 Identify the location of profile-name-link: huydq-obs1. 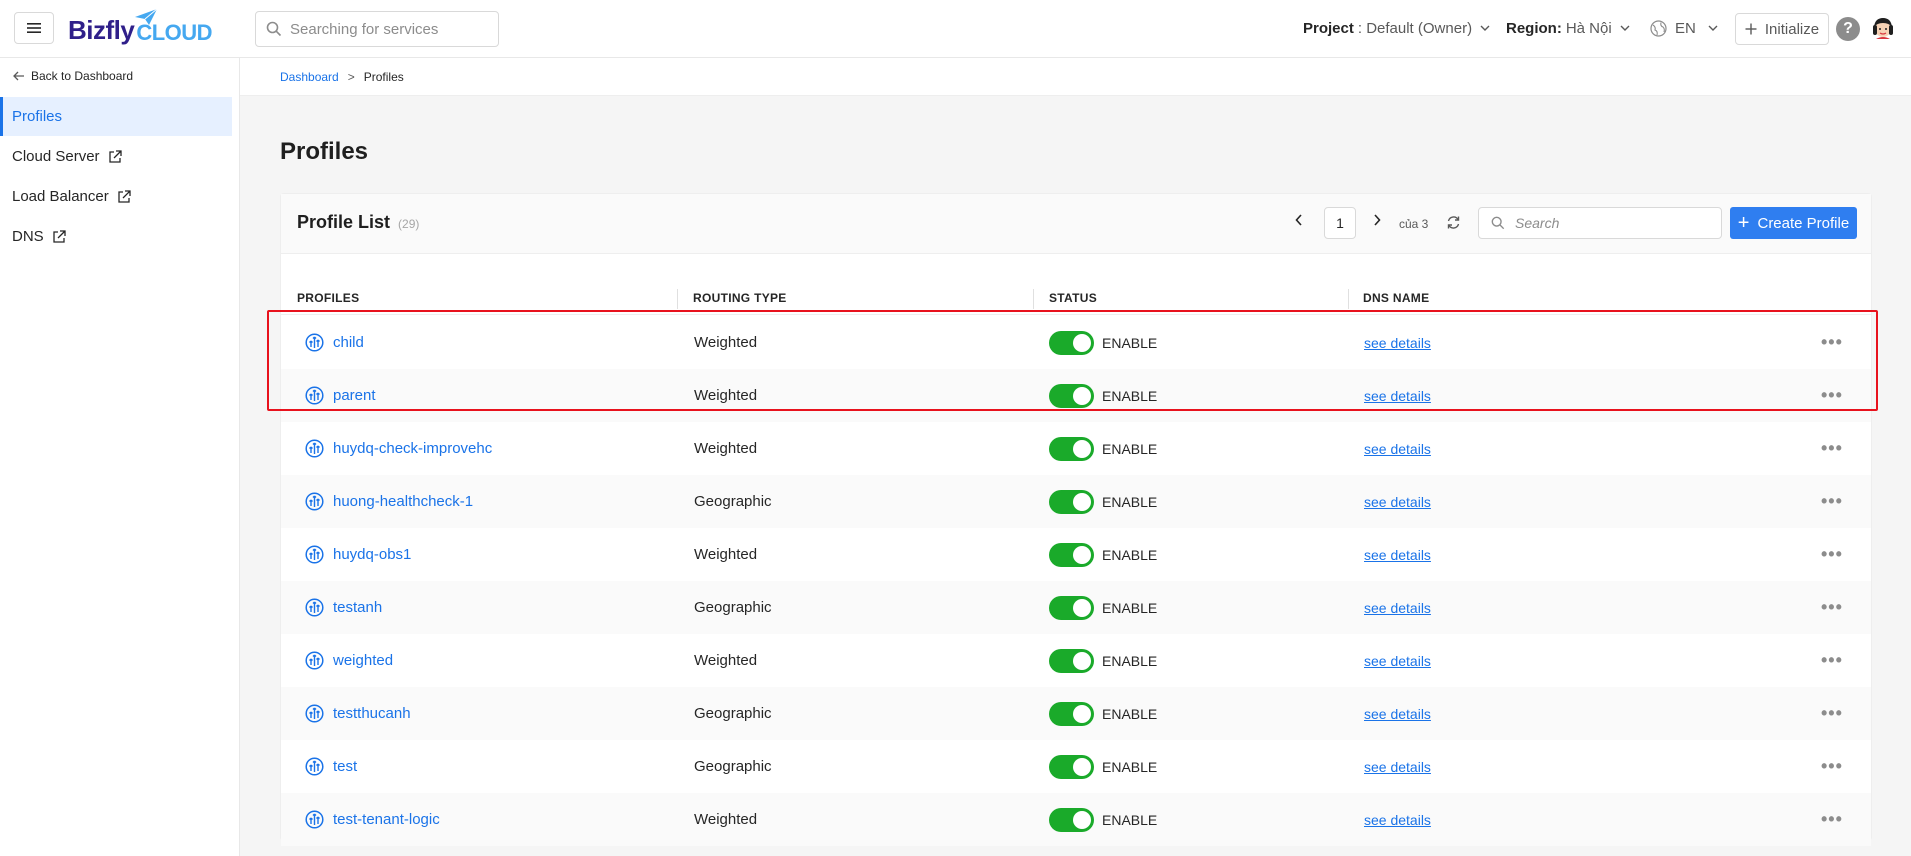
(372, 554).